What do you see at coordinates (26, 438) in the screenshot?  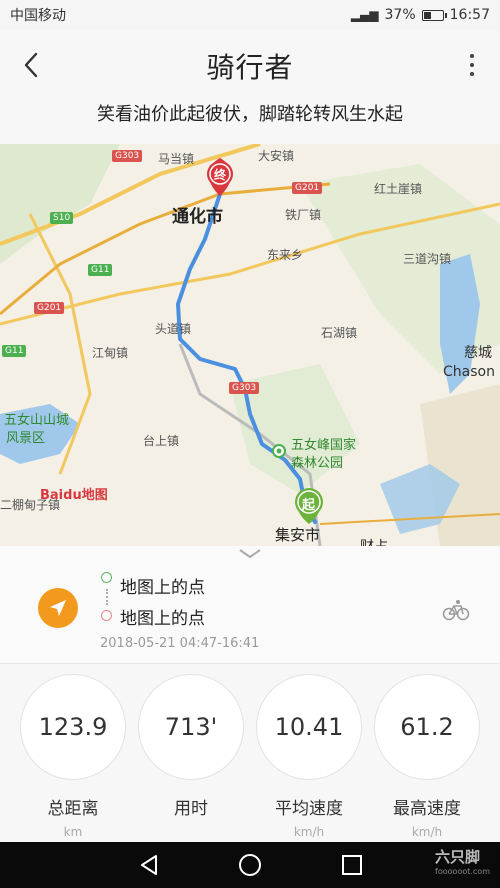 I see `map-place-label: 风景区` at bounding box center [26, 438].